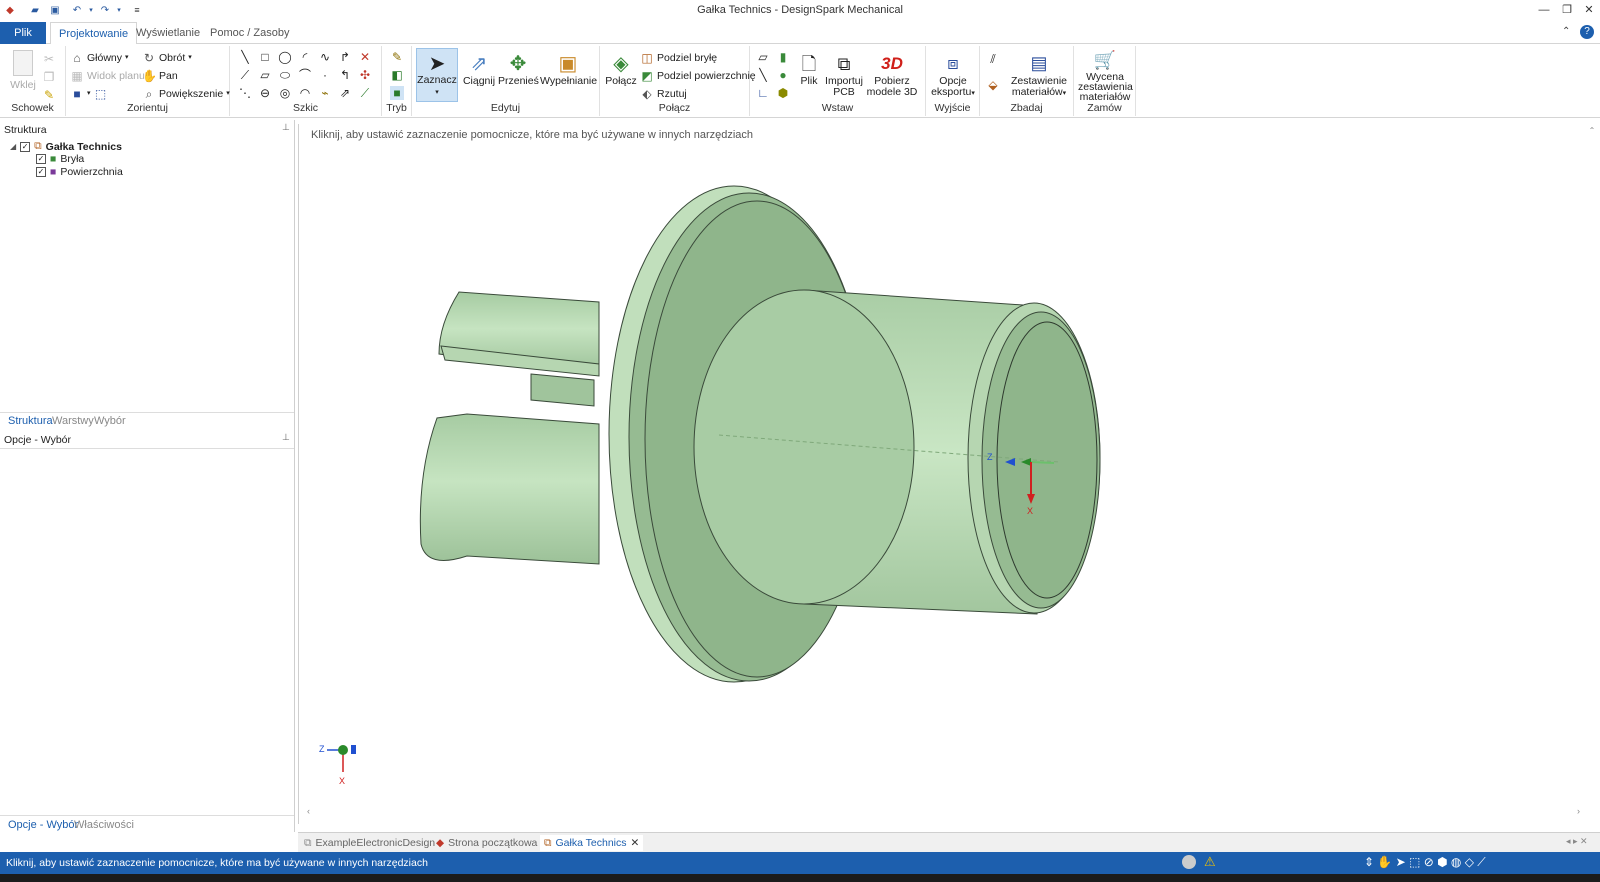  Describe the element at coordinates (49, 59) in the screenshot. I see `cut-icon: ✂` at that location.